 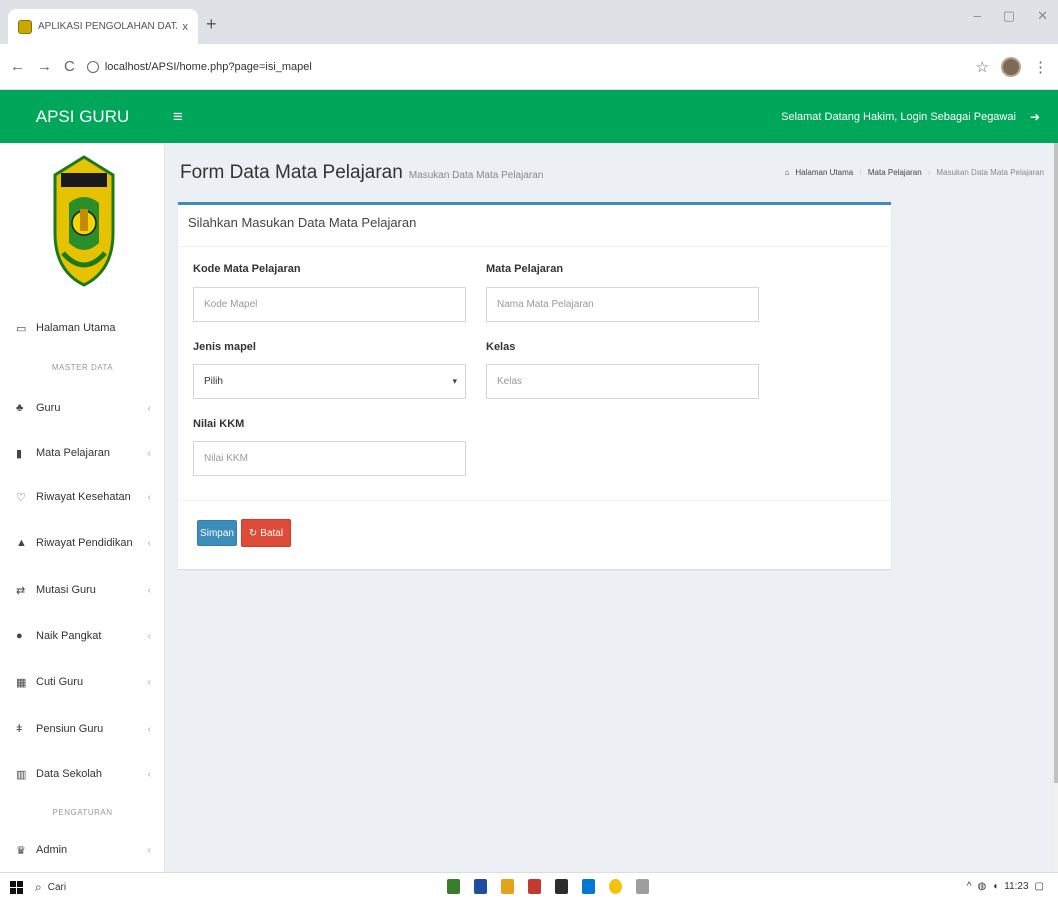 I want to click on sidebar-item-riwayat-pendidikan: ▲ Riwayat Pendidikan ‹, so click(x=82, y=543).